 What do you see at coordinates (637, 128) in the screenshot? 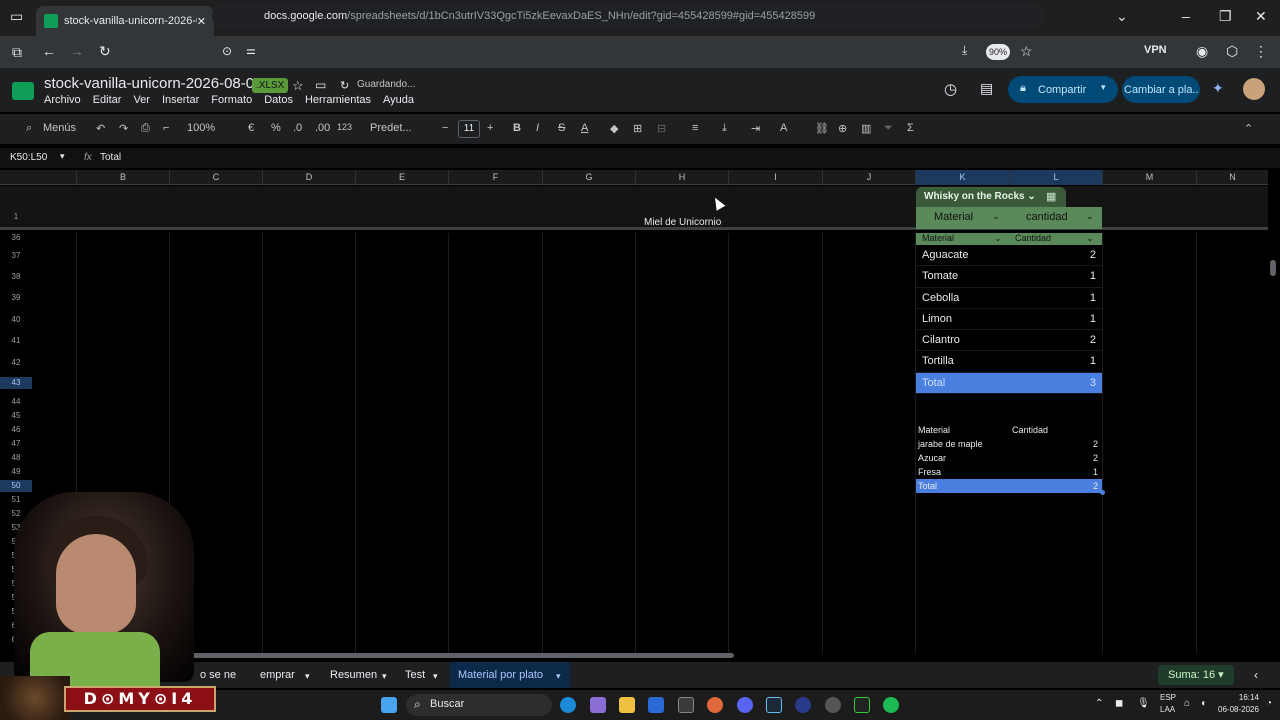
I see `borders-icon: ⊞` at bounding box center [637, 128].